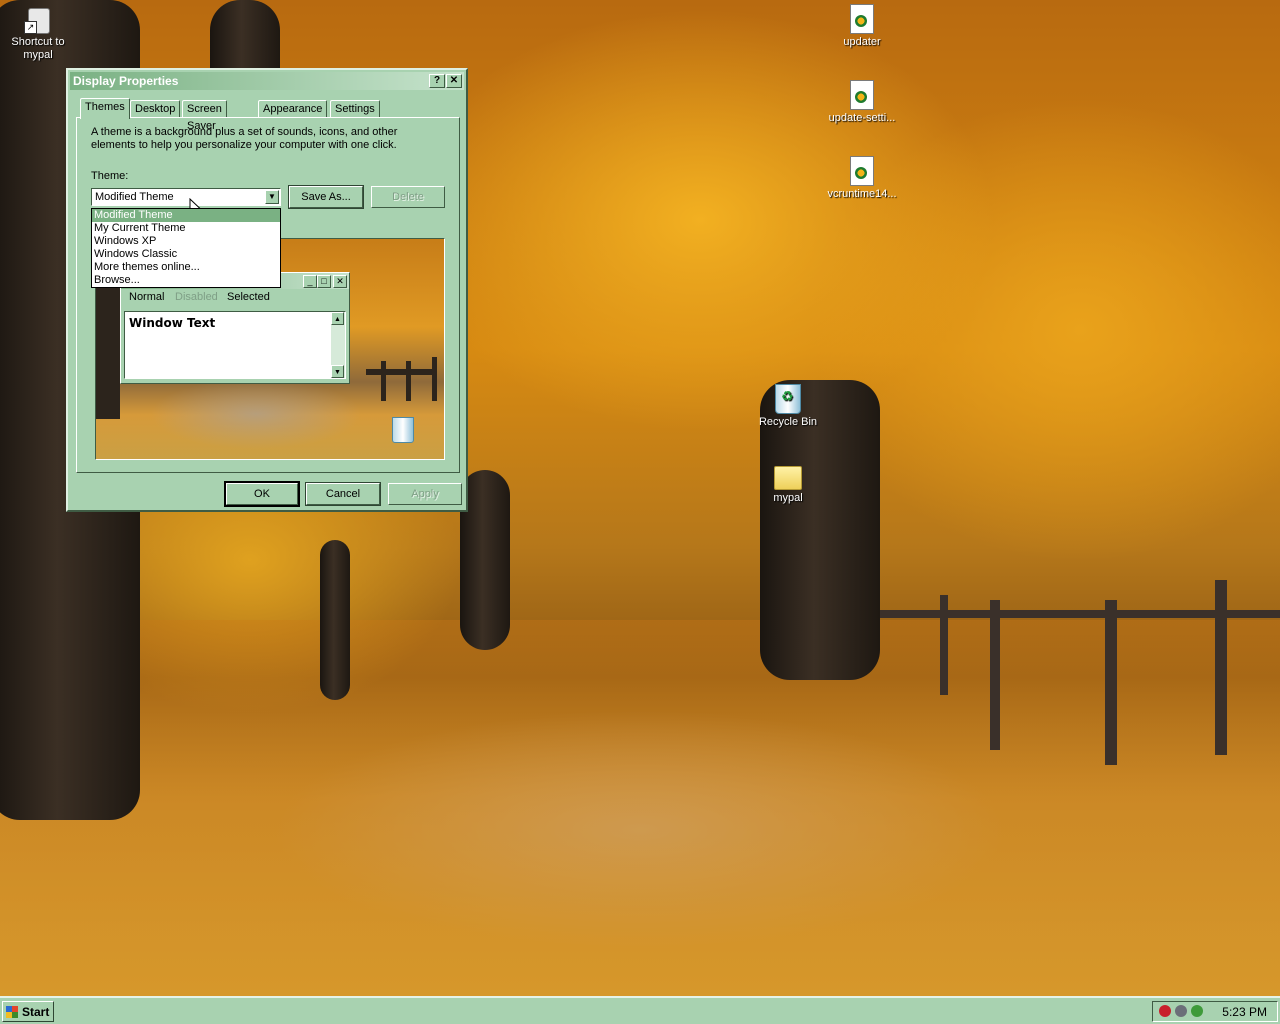  Describe the element at coordinates (110, 176) in the screenshot. I see `theme-label: Theme:` at that location.